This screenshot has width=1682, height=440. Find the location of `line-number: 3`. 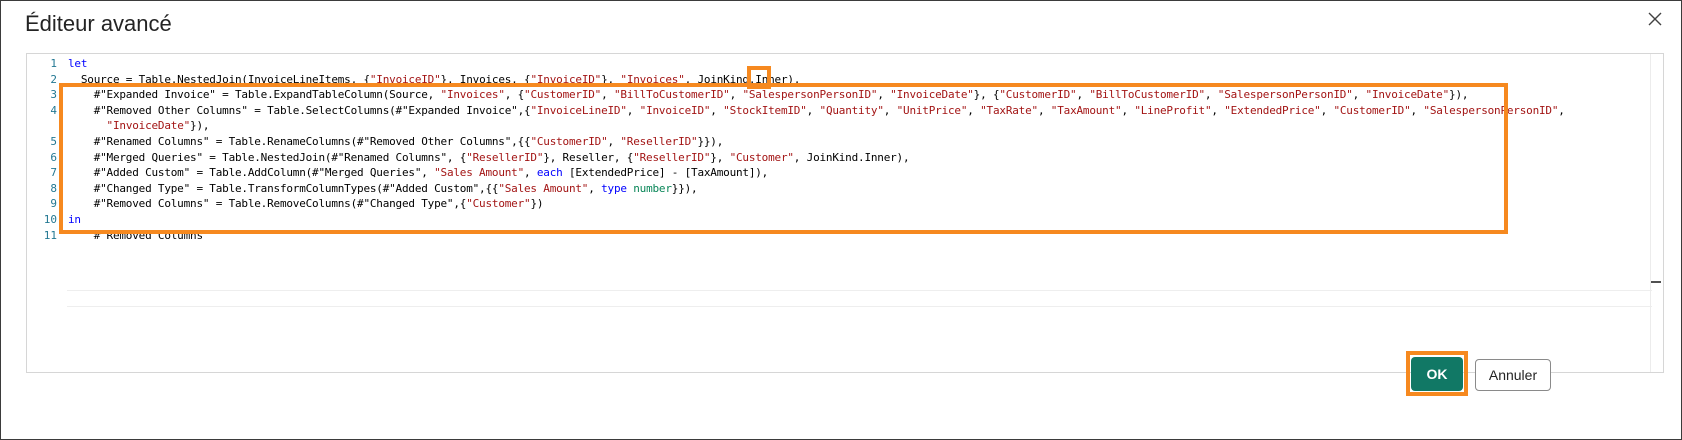

line-number: 3 is located at coordinates (53, 95).